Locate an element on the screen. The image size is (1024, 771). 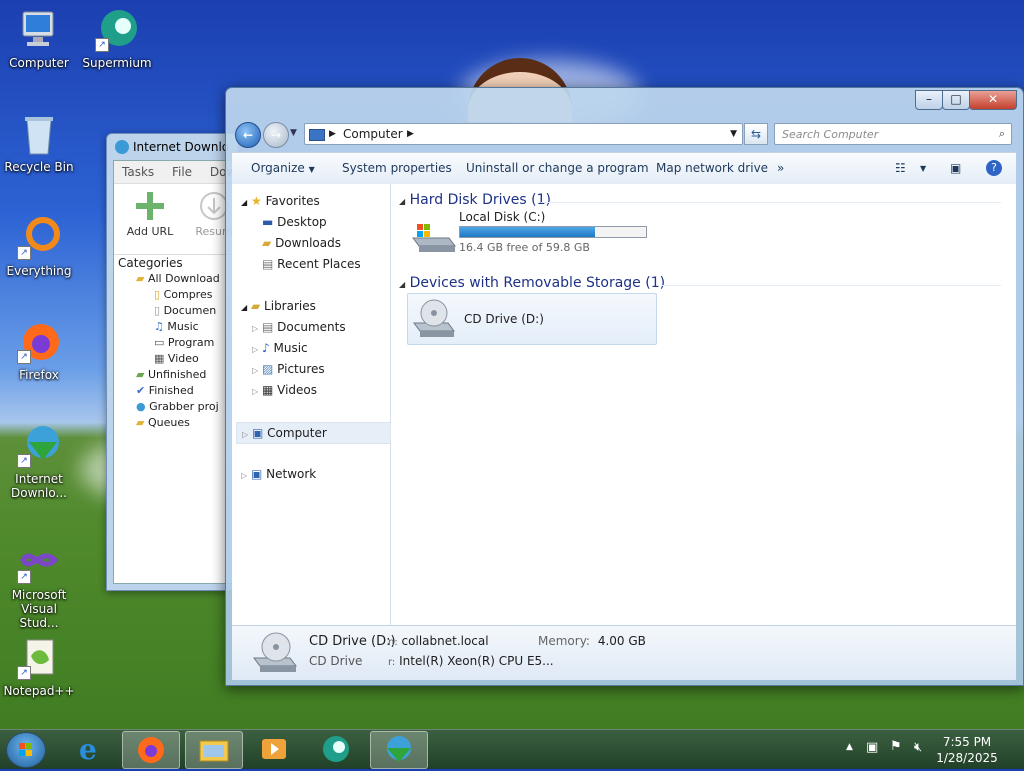
preview-pane-button: ▣ is located at coordinates (955, 168).